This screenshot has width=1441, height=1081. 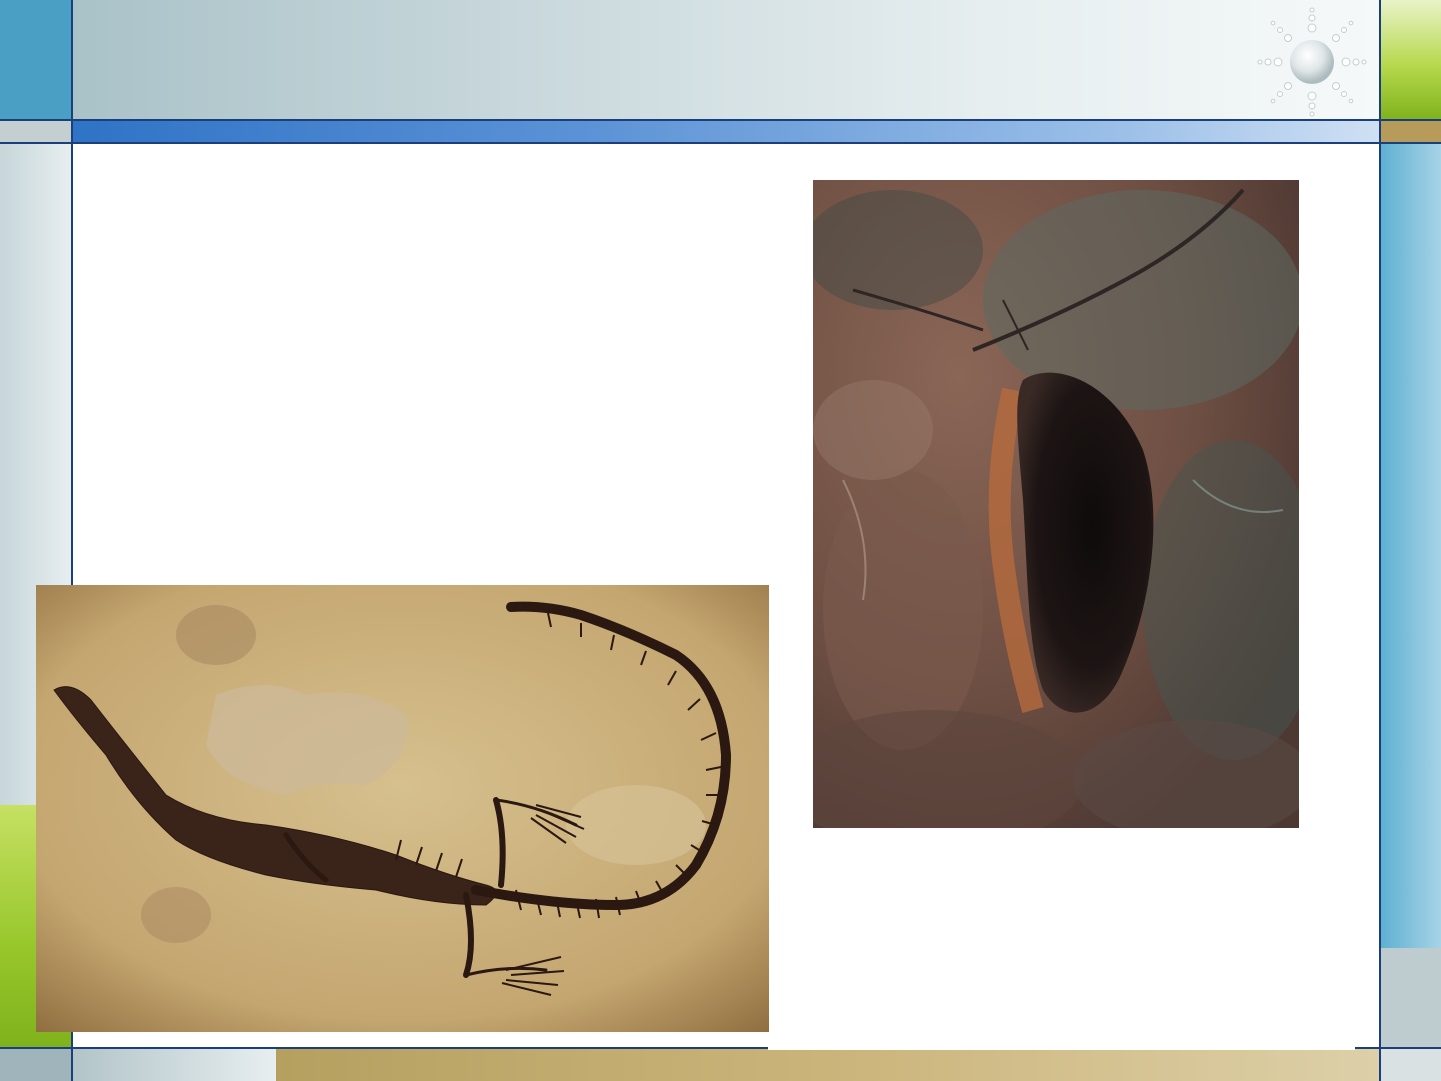 I want to click on accent-stripe-right, so click(x=1411, y=132).